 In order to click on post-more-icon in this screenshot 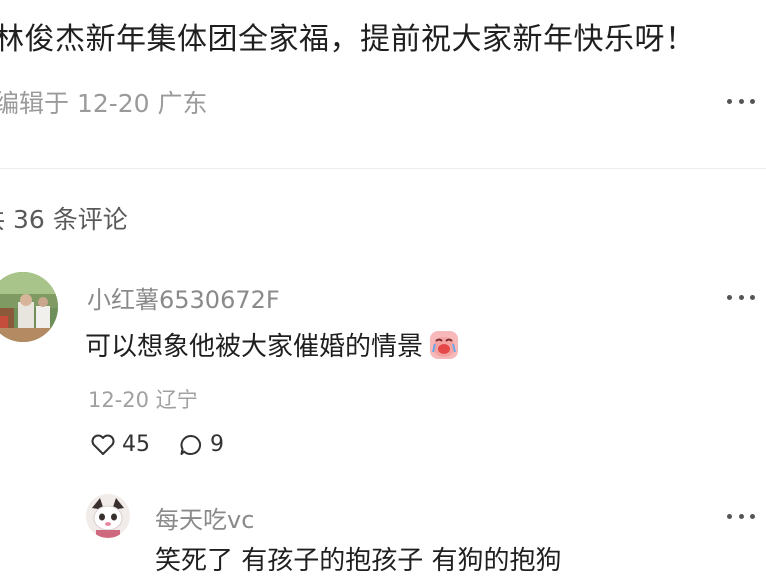, I will do `click(741, 101)`.